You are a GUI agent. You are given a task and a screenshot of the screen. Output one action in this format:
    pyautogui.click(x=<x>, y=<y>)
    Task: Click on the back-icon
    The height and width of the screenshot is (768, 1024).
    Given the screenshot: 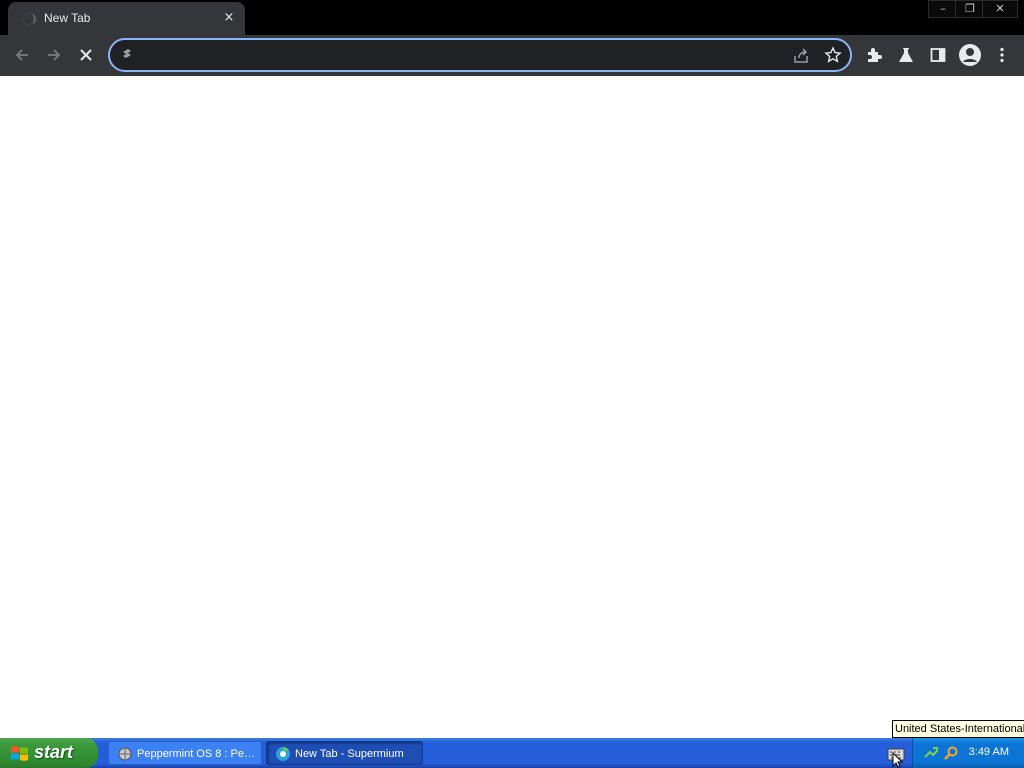 What is the action you would take?
    pyautogui.click(x=21, y=55)
    